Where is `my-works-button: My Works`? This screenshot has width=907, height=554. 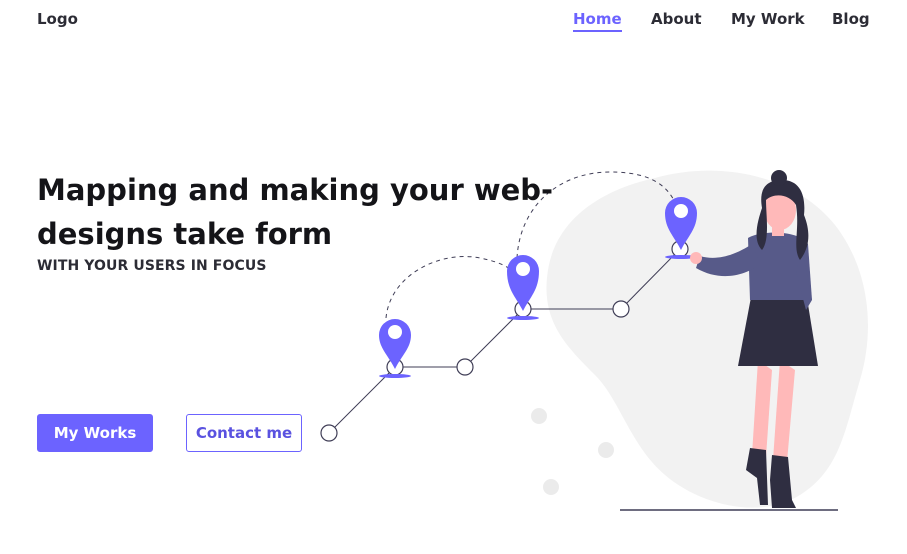
my-works-button: My Works is located at coordinates (95, 433).